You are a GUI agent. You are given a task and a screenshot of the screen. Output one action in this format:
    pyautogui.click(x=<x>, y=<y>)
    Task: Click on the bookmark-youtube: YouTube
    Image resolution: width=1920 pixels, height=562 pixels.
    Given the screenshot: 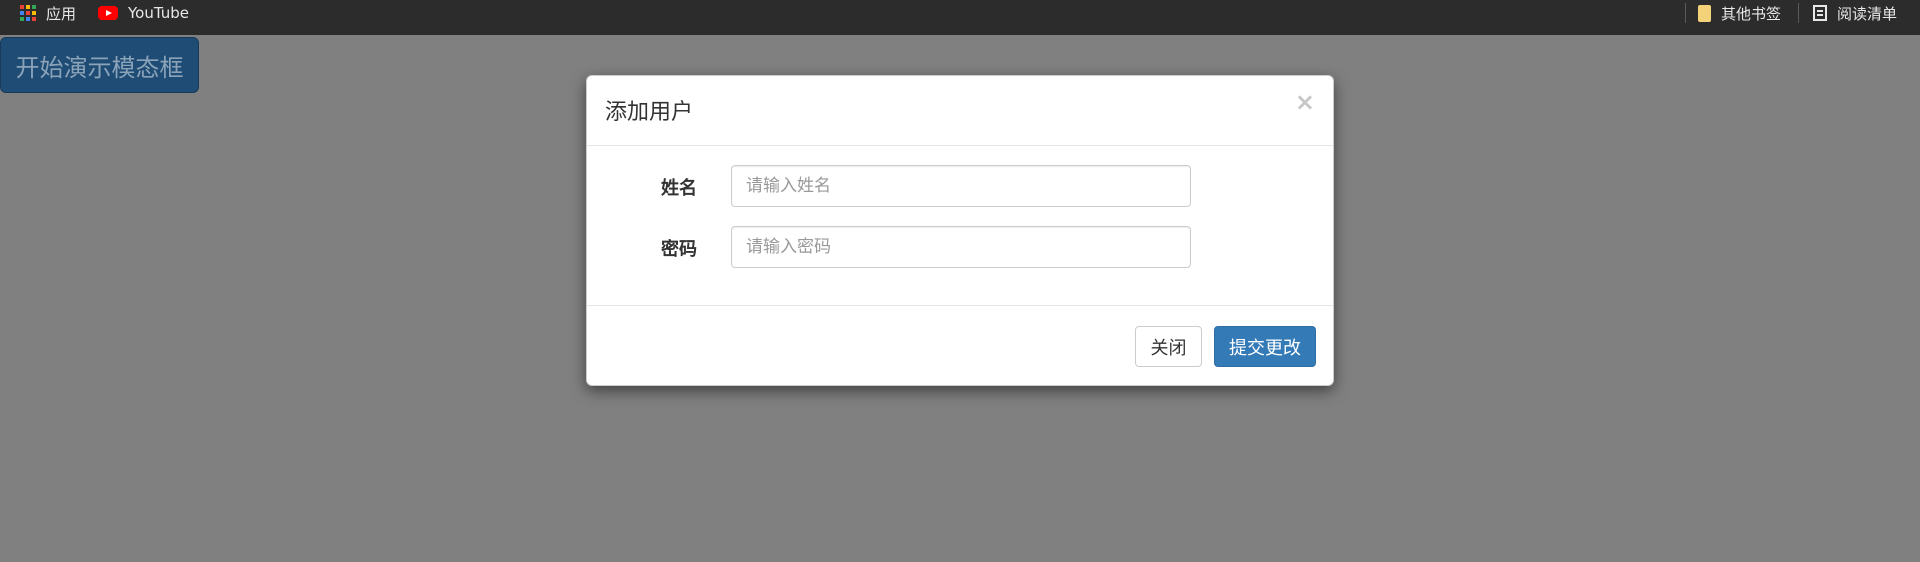 What is the action you would take?
    pyautogui.click(x=143, y=13)
    